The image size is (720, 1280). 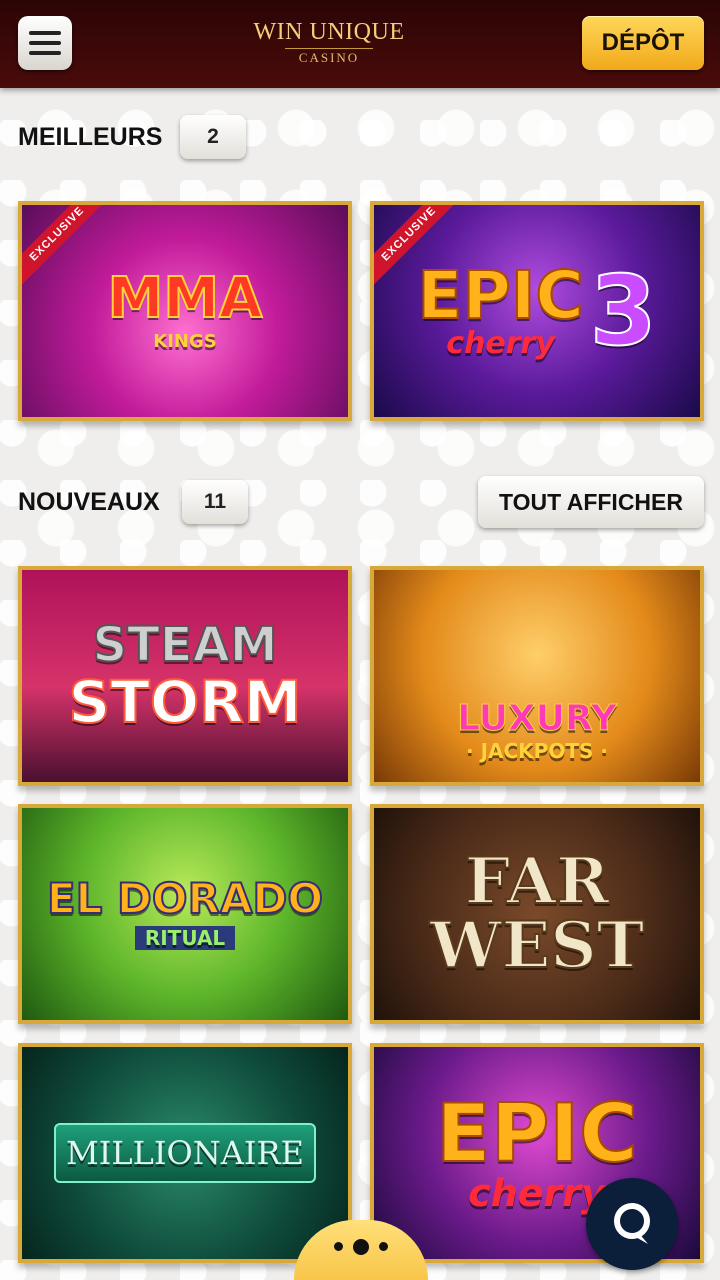 I want to click on game-title: MMA, so click(x=185, y=298).